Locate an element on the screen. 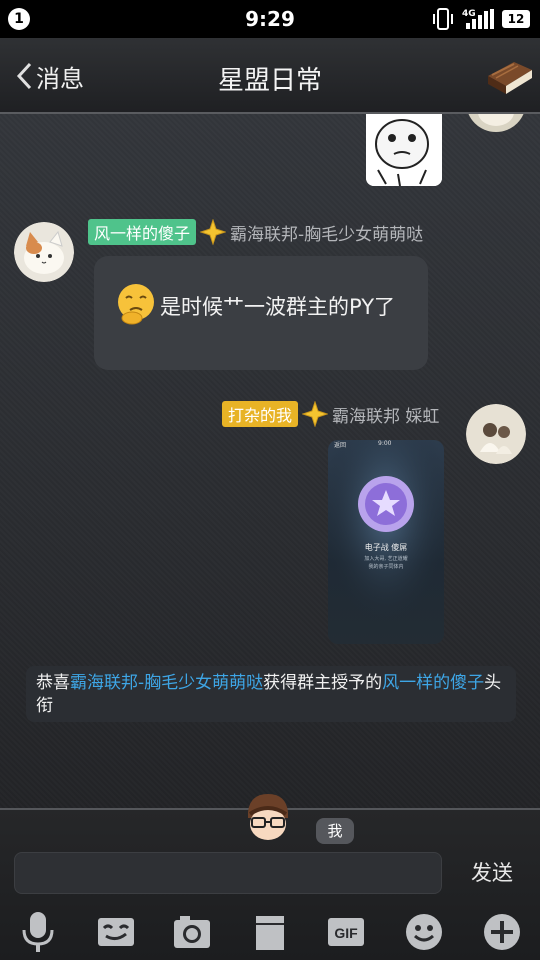 This screenshot has width=540, height=960. battery-indicator: 12 is located at coordinates (516, 19).